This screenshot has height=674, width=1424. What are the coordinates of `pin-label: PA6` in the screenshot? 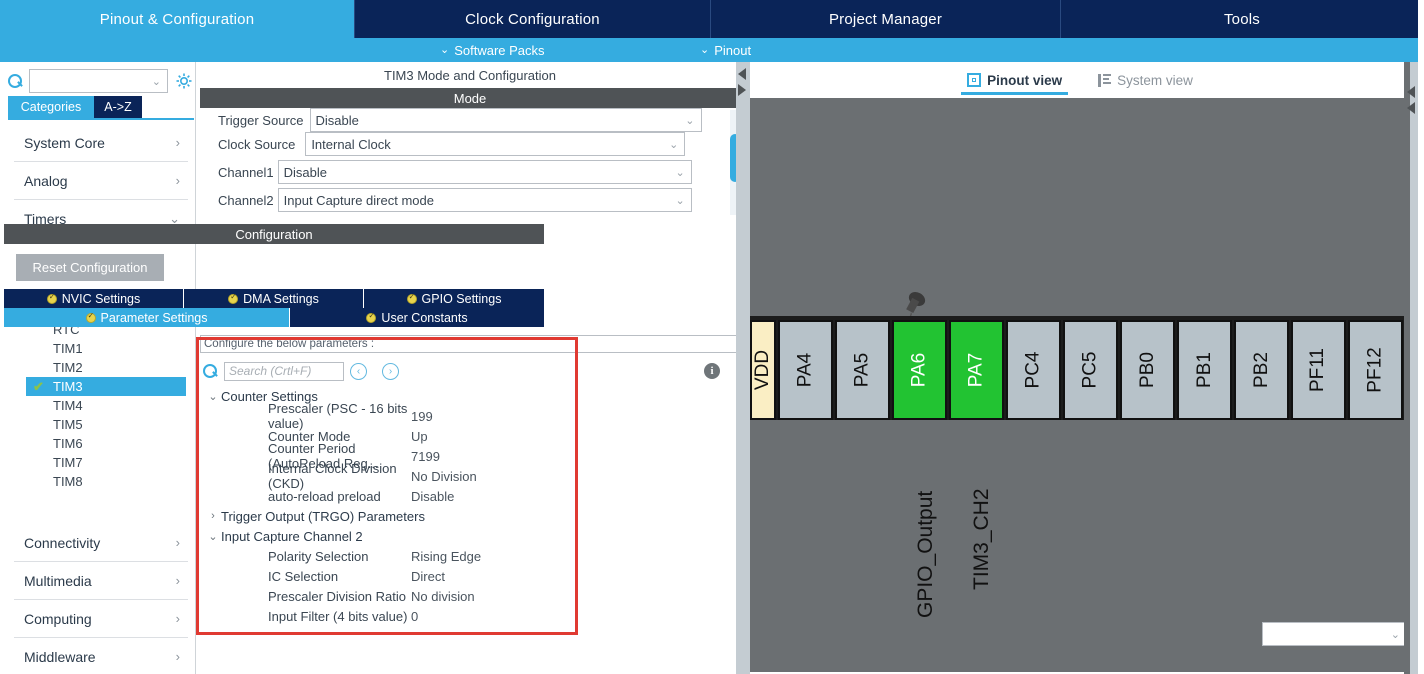 It's located at (919, 370).